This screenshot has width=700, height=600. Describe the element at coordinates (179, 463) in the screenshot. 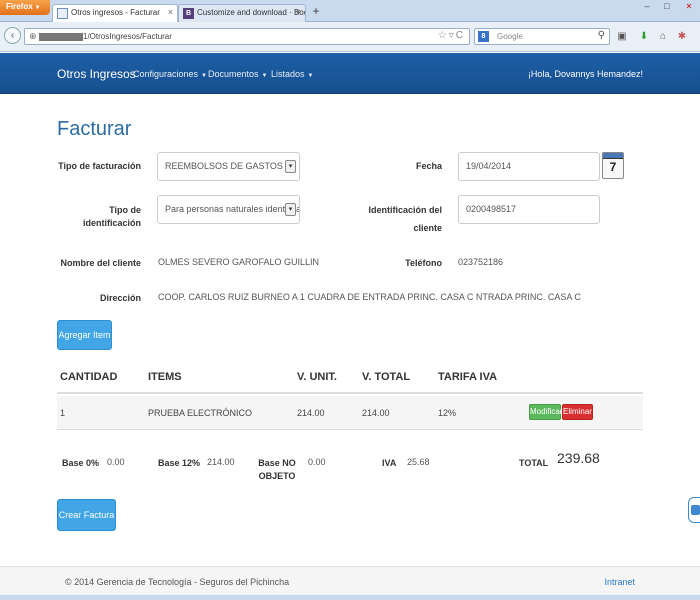

I see `base12-label: Base 12%` at that location.